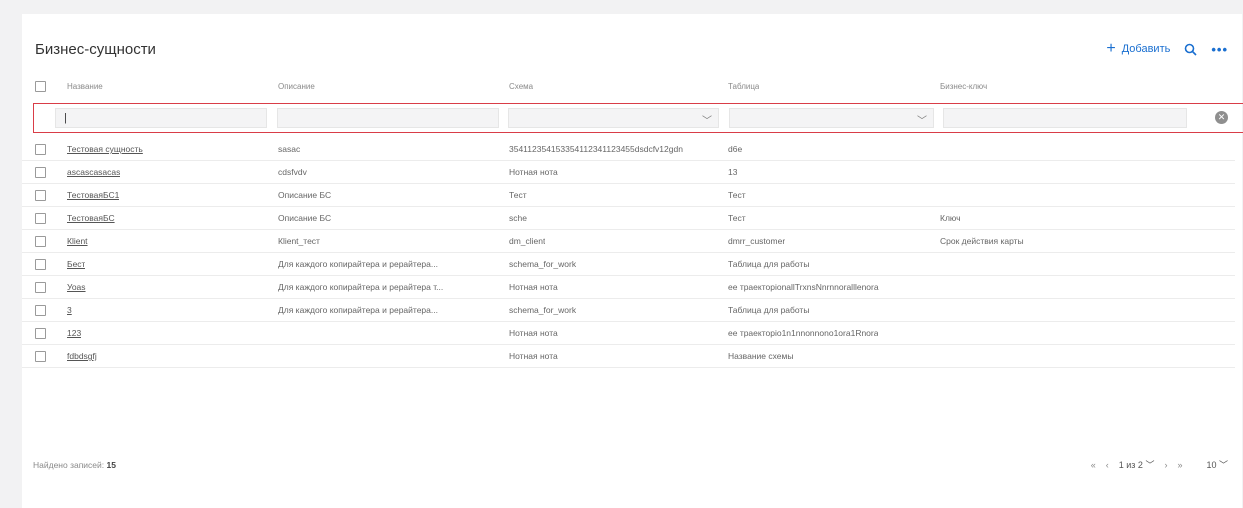 The image size is (1243, 508). Describe the element at coordinates (1111, 48) in the screenshot. I see `plus-icon: +` at that location.